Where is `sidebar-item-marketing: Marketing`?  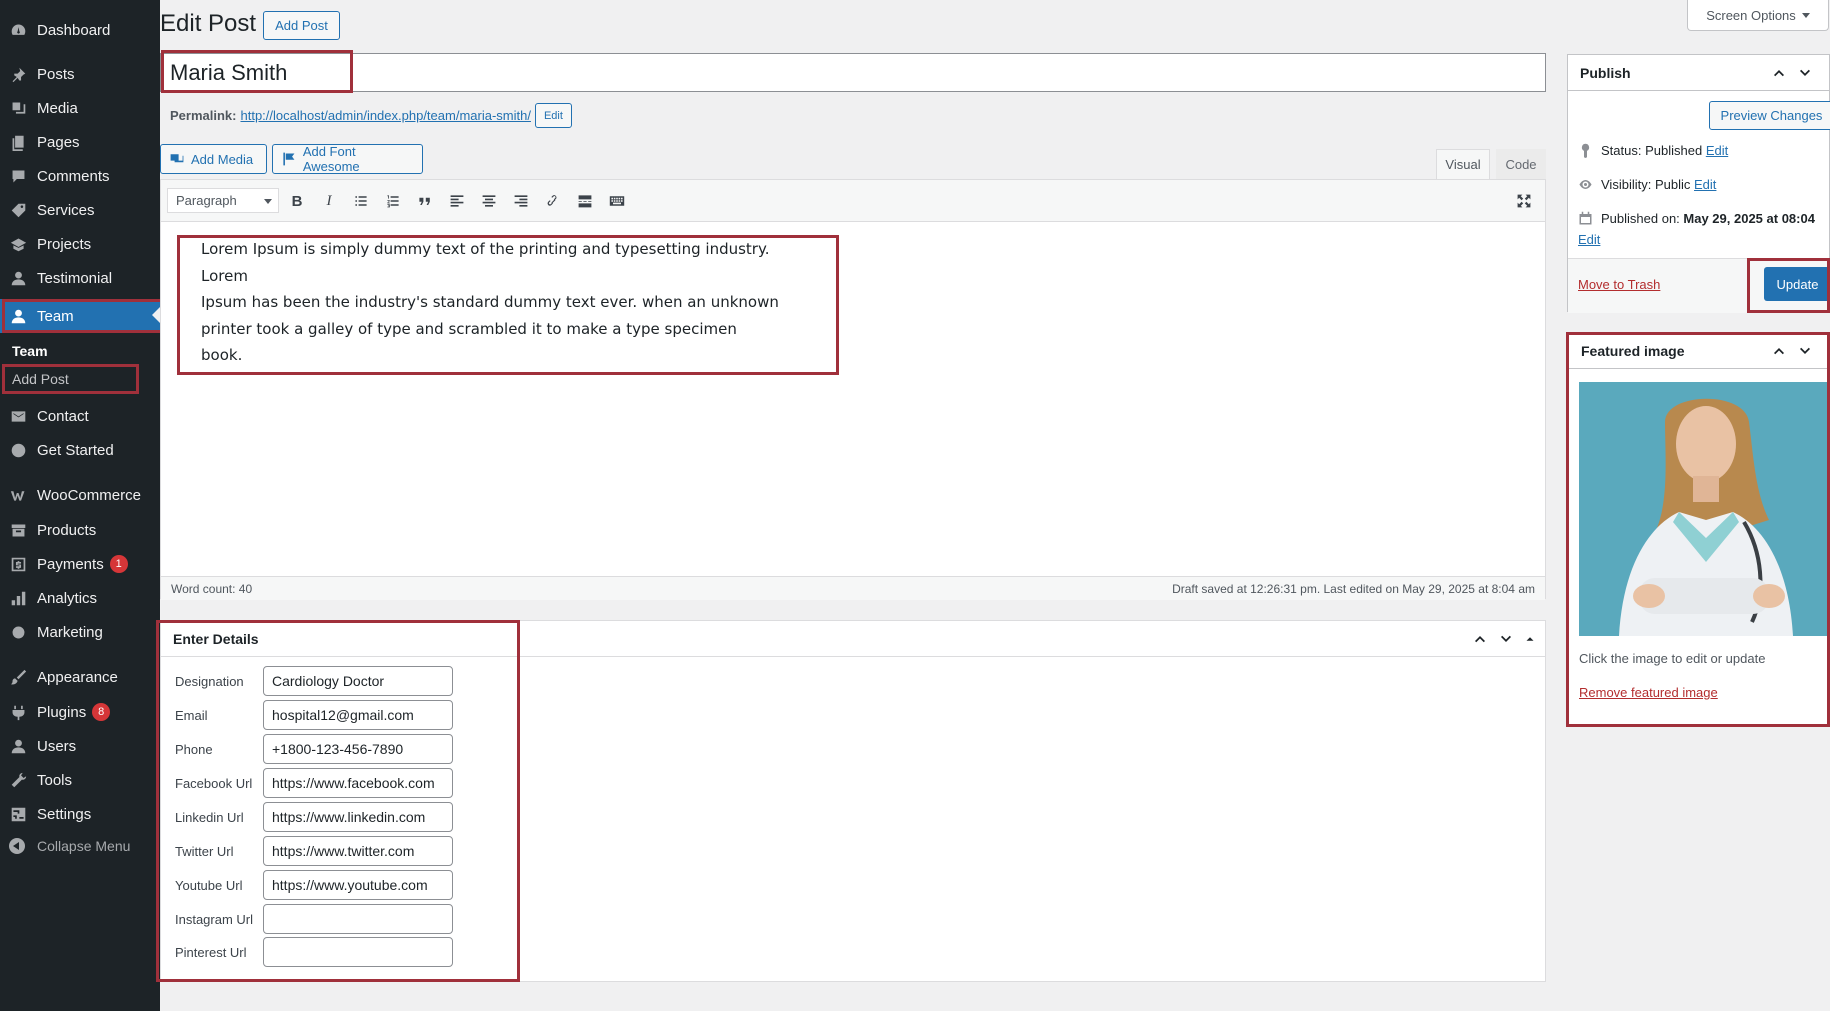
sidebar-item-marketing: Marketing is located at coordinates (80, 632).